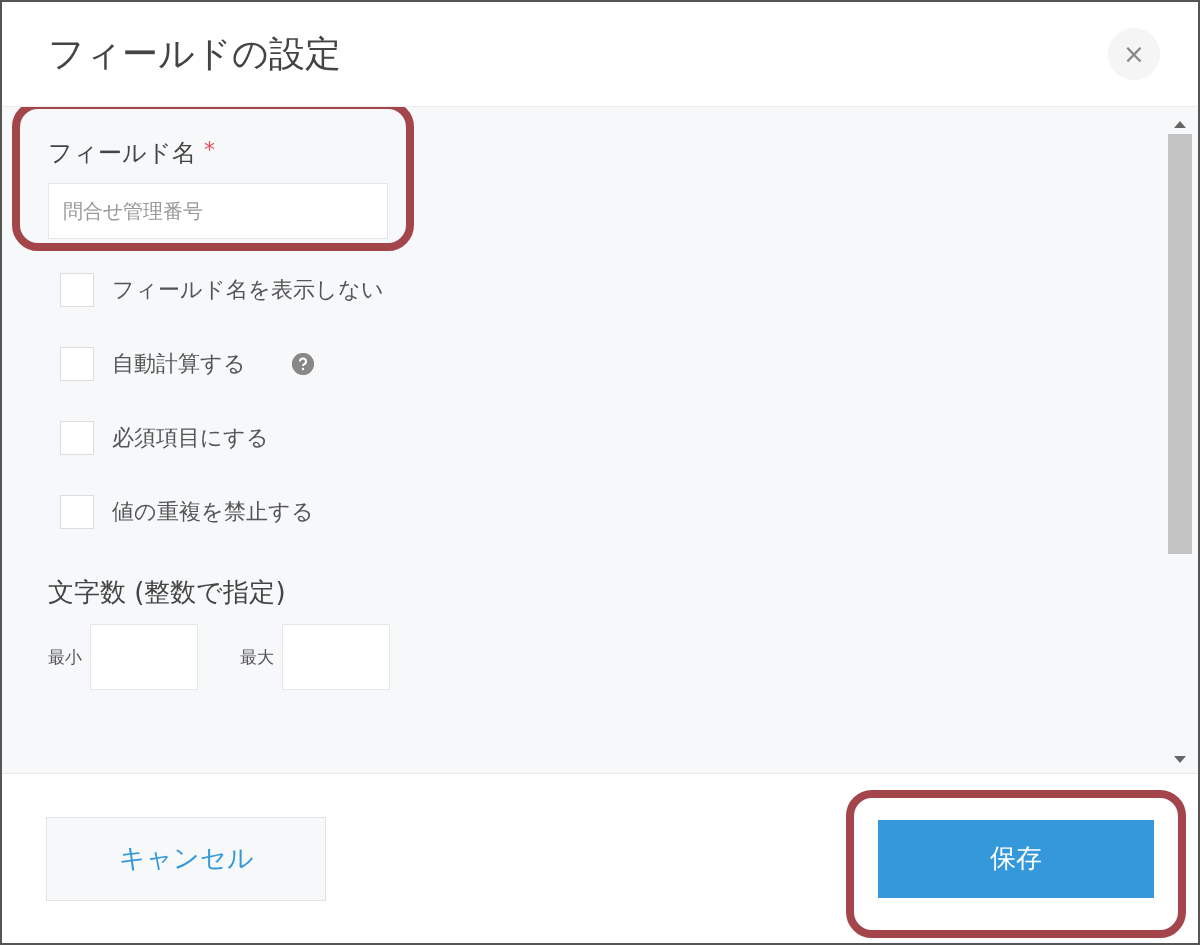 The height and width of the screenshot is (945, 1200). What do you see at coordinates (336, 657) in the screenshot?
I see `max-input` at bounding box center [336, 657].